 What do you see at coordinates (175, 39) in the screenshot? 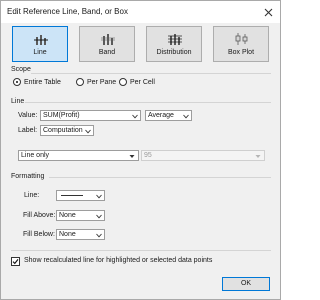
I see `distribution-icon` at bounding box center [175, 39].